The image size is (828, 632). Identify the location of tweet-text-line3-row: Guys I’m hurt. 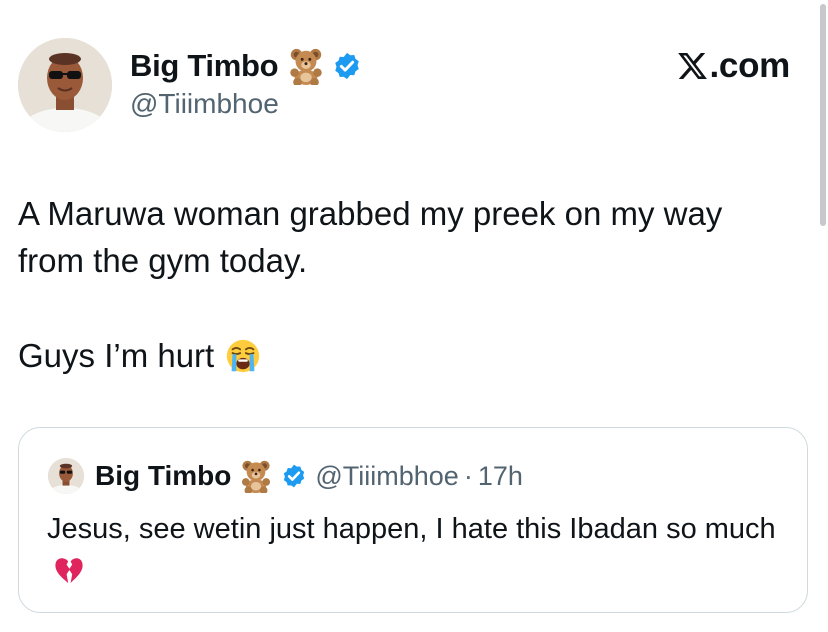
(140, 355).